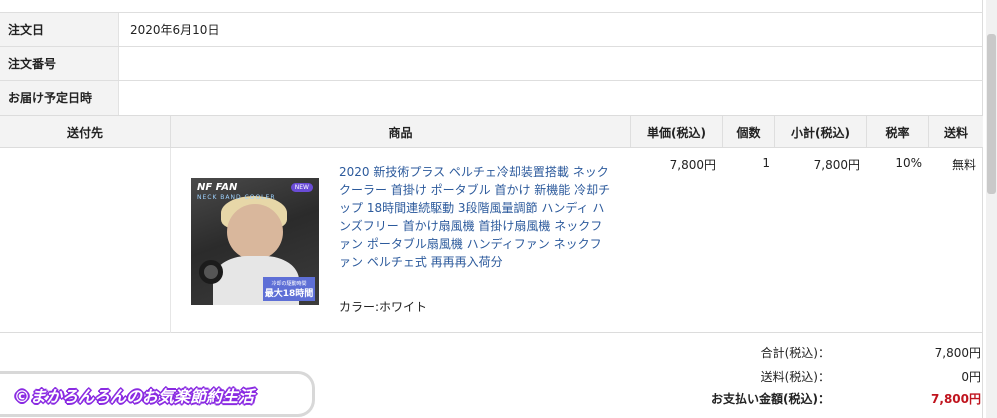 The image size is (997, 418). I want to click on new-badge: NEW, so click(301, 187).